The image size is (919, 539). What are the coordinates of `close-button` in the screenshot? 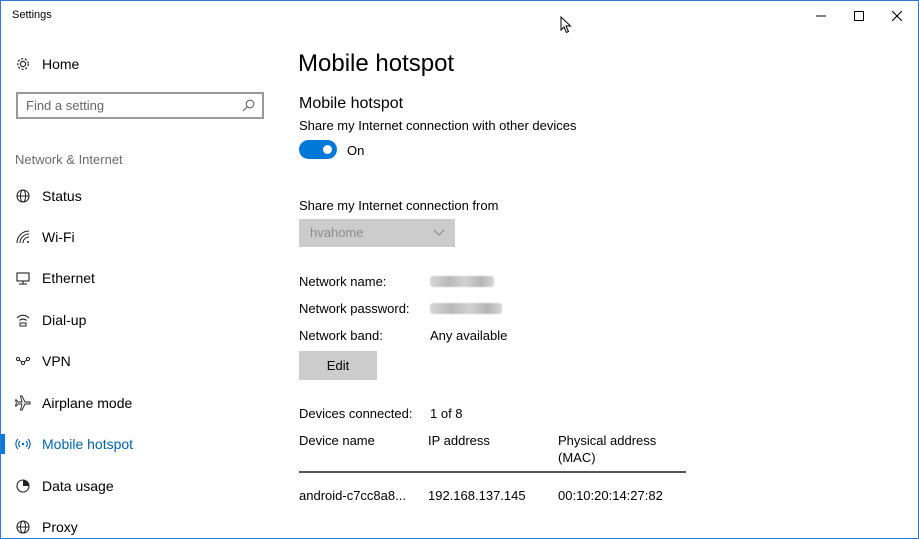 It's located at (896, 16).